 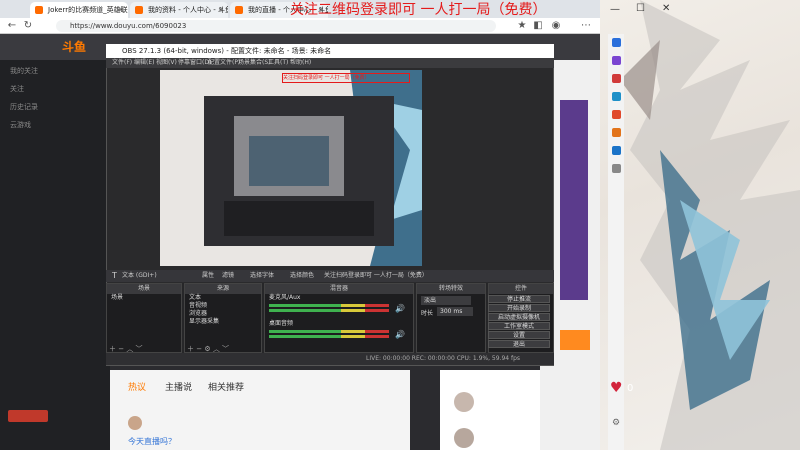 I want to click on menu-item: 视图(V), so click(x=166, y=63).